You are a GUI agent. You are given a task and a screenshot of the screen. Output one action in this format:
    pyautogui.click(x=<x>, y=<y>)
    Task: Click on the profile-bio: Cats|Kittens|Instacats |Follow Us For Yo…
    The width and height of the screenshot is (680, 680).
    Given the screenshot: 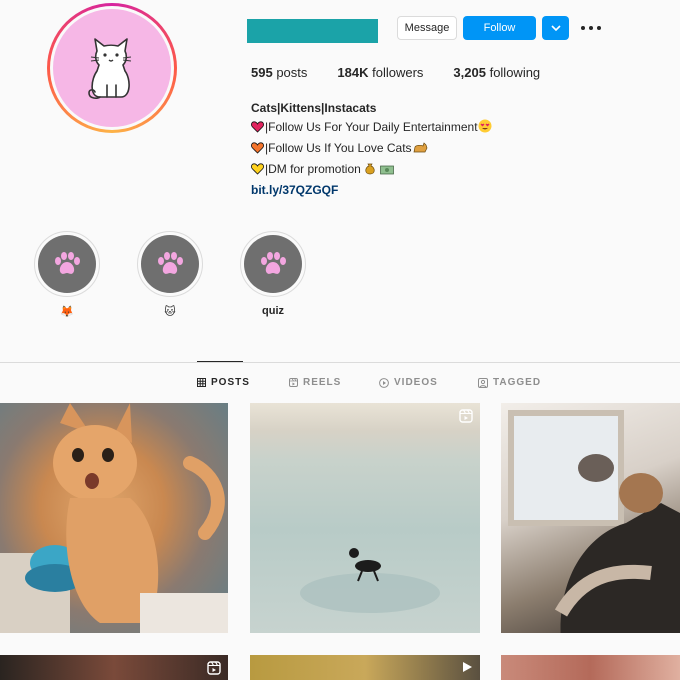 What is the action you would take?
    pyautogui.click(x=371, y=149)
    